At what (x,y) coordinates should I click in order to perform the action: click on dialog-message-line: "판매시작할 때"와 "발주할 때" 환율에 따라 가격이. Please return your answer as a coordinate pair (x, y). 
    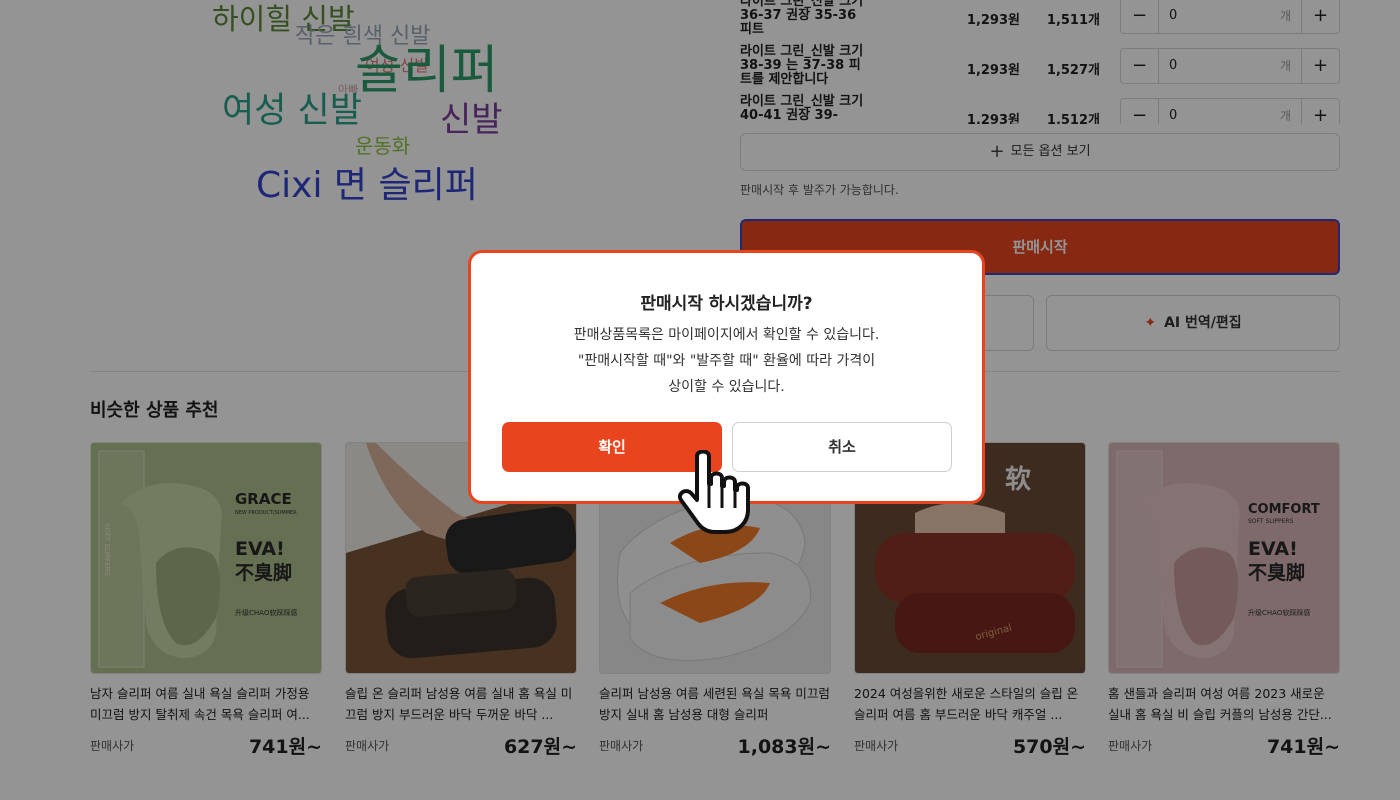
    Looking at the image, I should click on (726, 361).